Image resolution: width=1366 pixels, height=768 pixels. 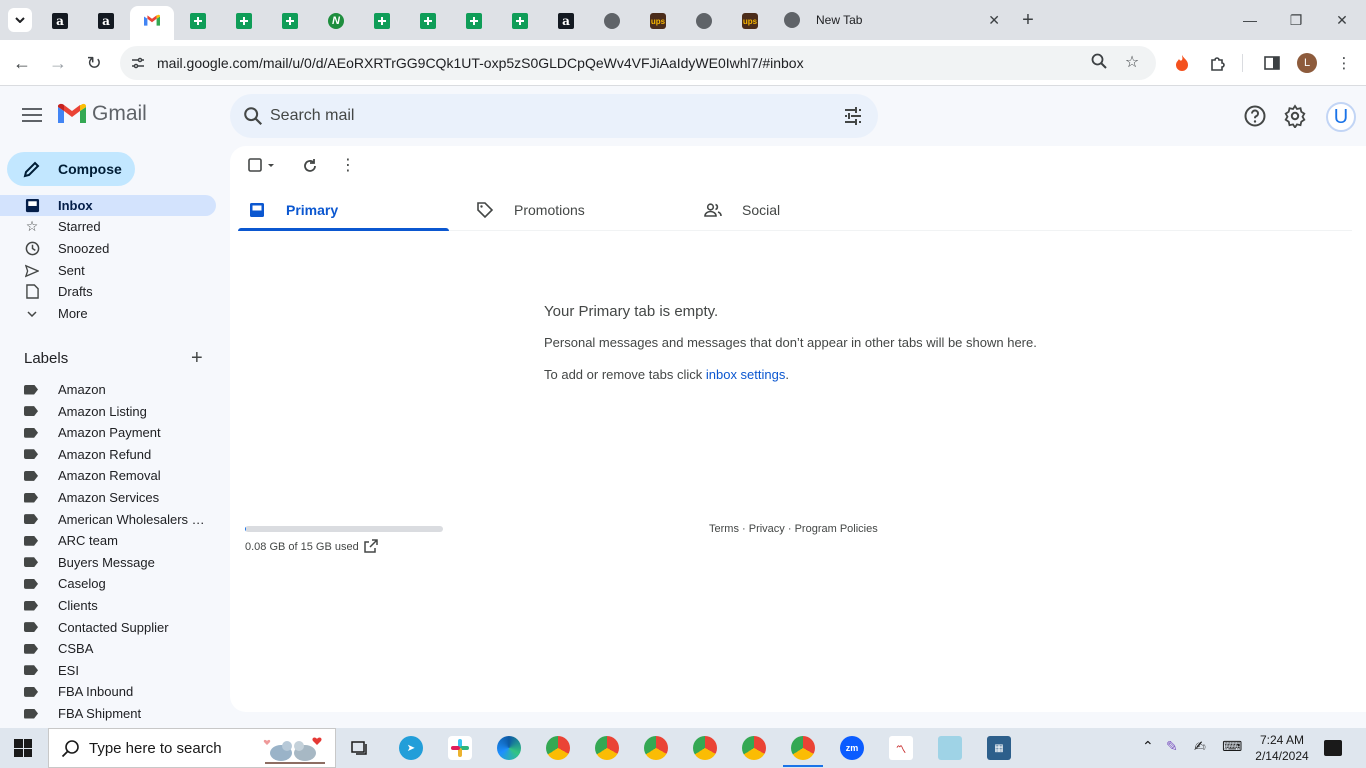 I want to click on bookmark-star-icon: ☆, so click(x=1132, y=63).